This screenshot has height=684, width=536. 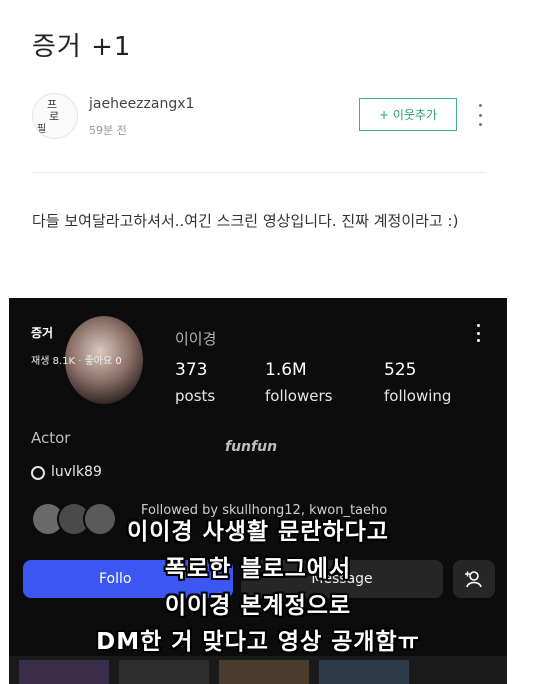 I want to click on profile-username: 이이경, so click(x=196, y=339).